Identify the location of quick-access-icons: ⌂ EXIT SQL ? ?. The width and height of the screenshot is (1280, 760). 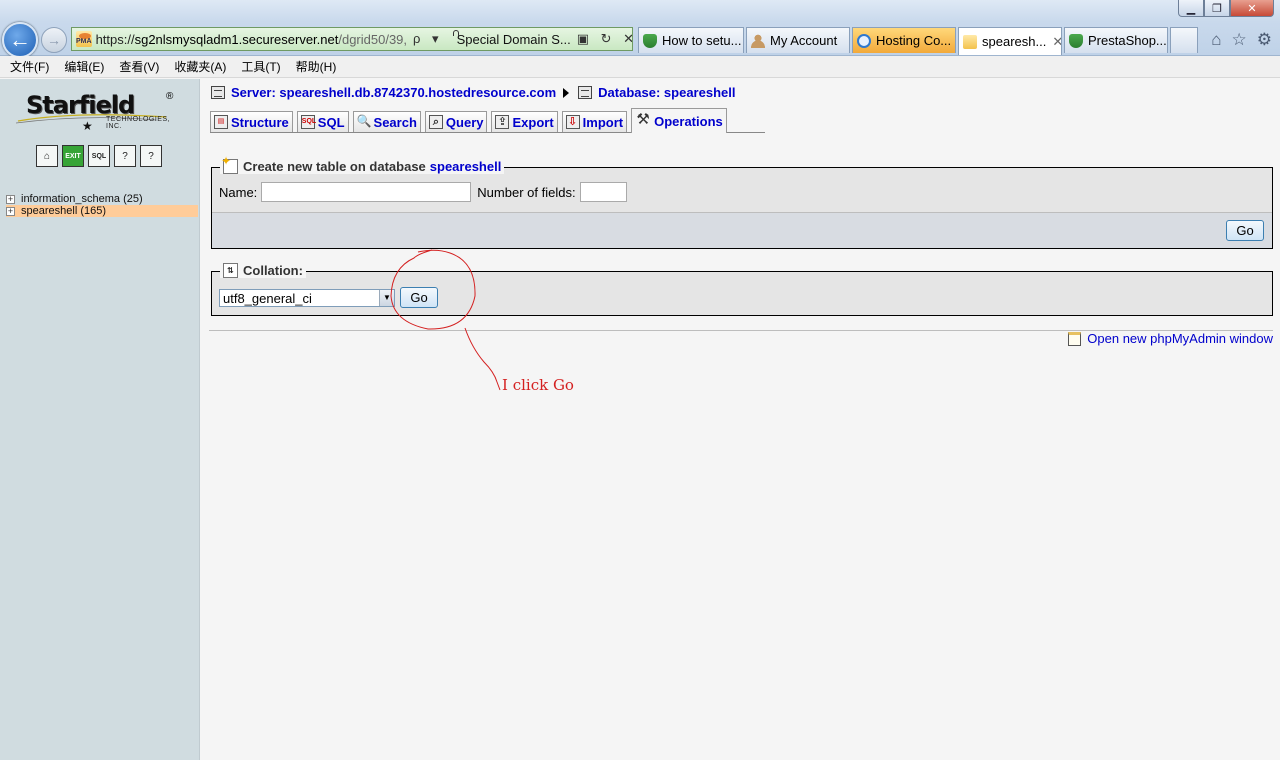
(99, 156).